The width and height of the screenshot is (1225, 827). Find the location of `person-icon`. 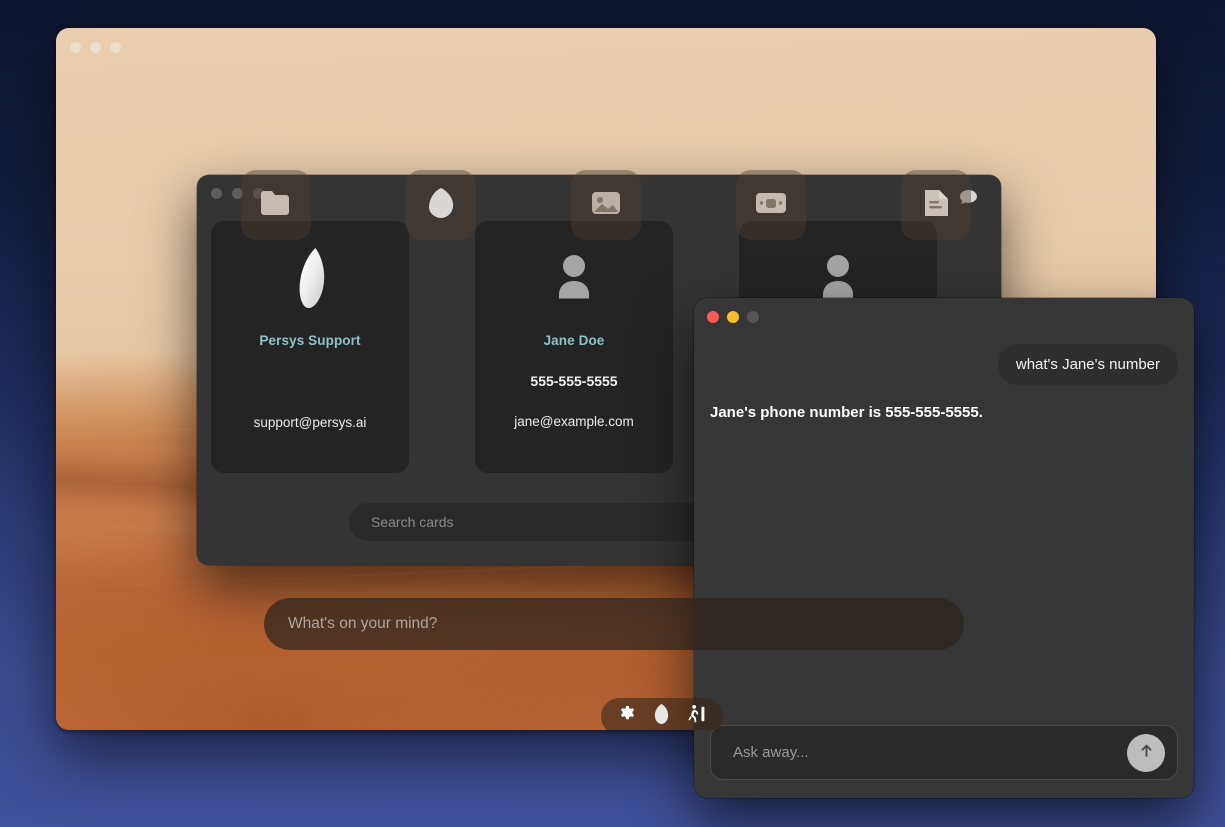

person-icon is located at coordinates (574, 278).